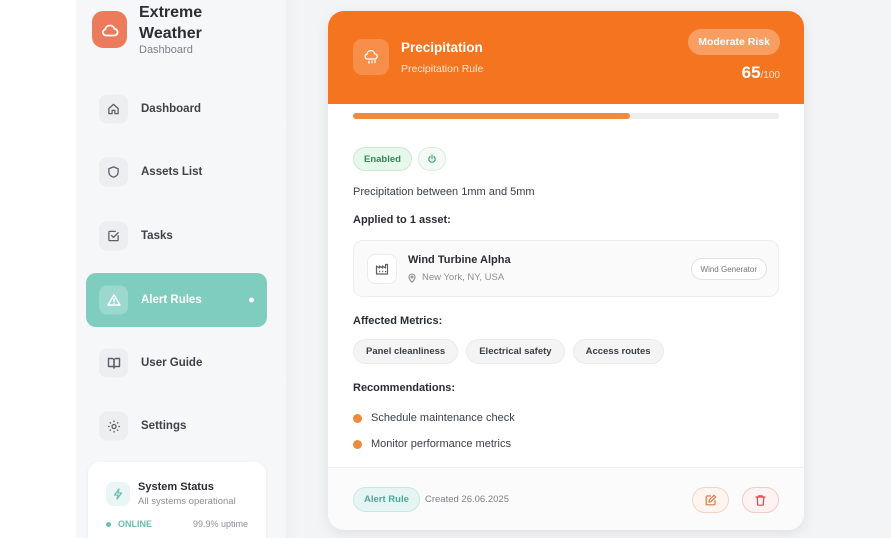 The height and width of the screenshot is (538, 891). Describe the element at coordinates (515, 351) in the screenshot. I see `metric-chip: Electrical safety` at that location.